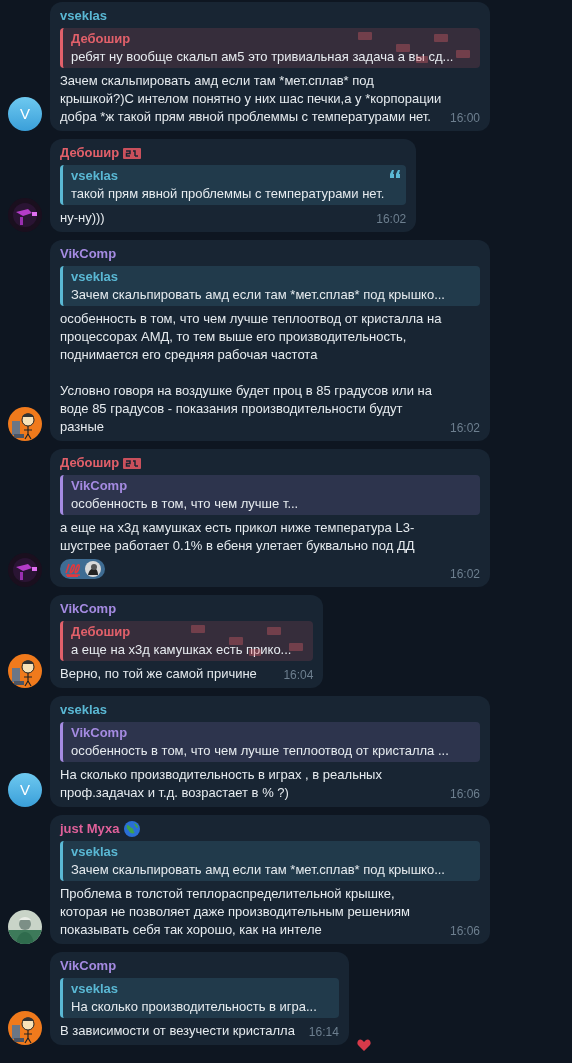 The height and width of the screenshot is (1063, 572). I want to click on reply-quote: vseklas такой прям явной проблеммы с температурами нет., so click(233, 185).